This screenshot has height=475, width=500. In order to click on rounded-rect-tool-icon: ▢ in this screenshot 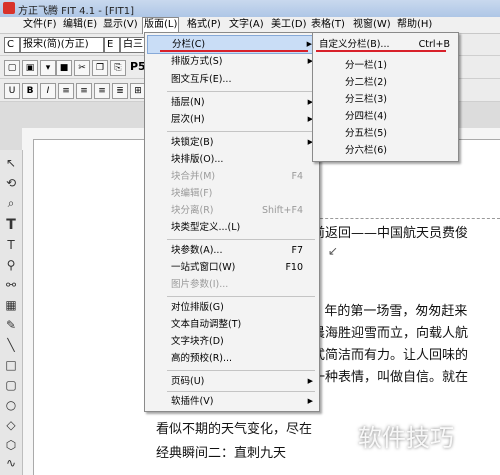, I will do `click(11, 385)`.